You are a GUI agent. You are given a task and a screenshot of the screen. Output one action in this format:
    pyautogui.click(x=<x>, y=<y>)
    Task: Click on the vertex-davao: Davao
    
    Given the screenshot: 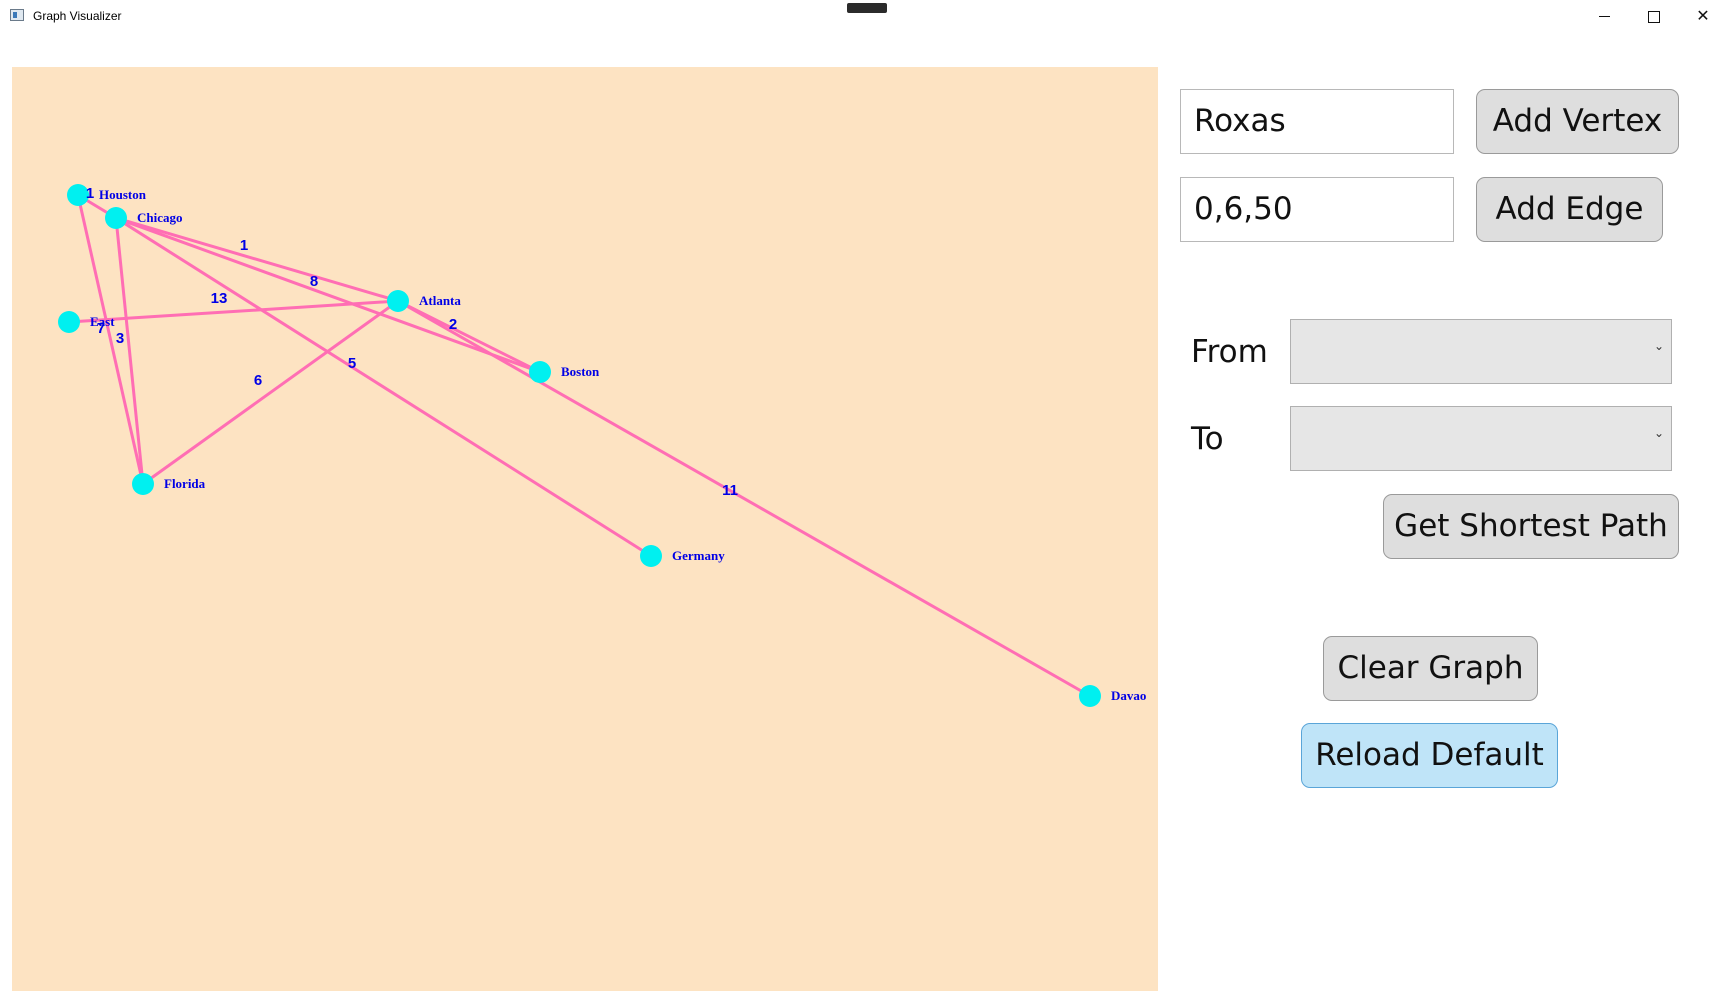 What is the action you would take?
    pyautogui.click(x=1112, y=696)
    